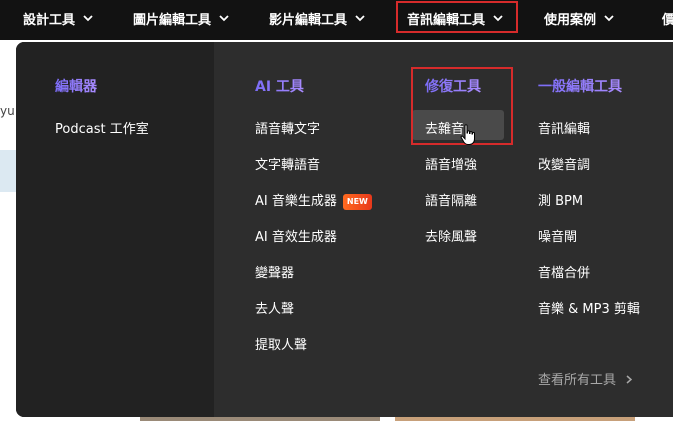 This screenshot has width=673, height=421. I want to click on menu-item-wind-noise-removal: 去除風聲, so click(451, 235).